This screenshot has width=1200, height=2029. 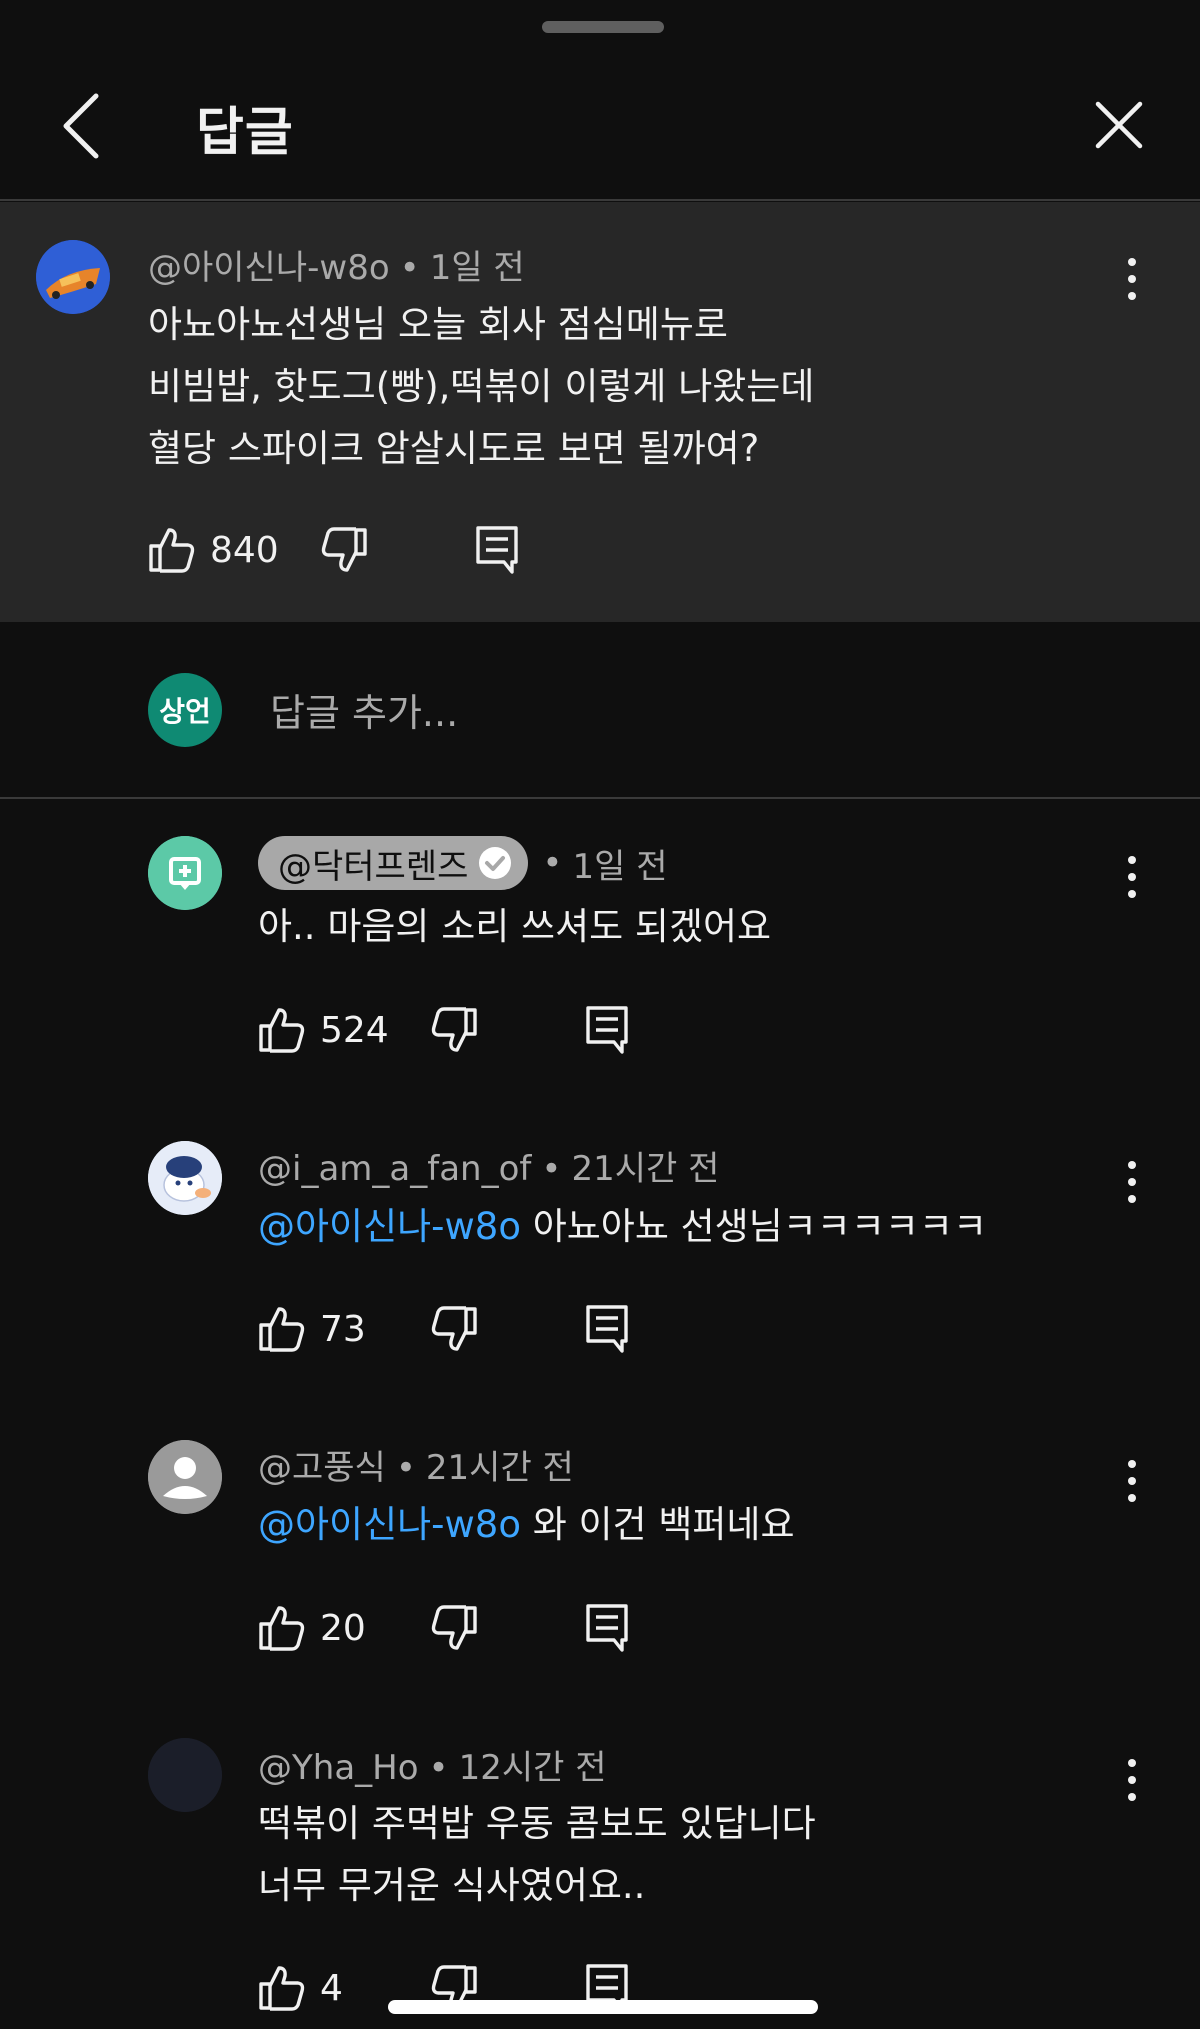 I want to click on comment-meta: @Yha_Ho • 12시간 전, so click(x=432, y=1768).